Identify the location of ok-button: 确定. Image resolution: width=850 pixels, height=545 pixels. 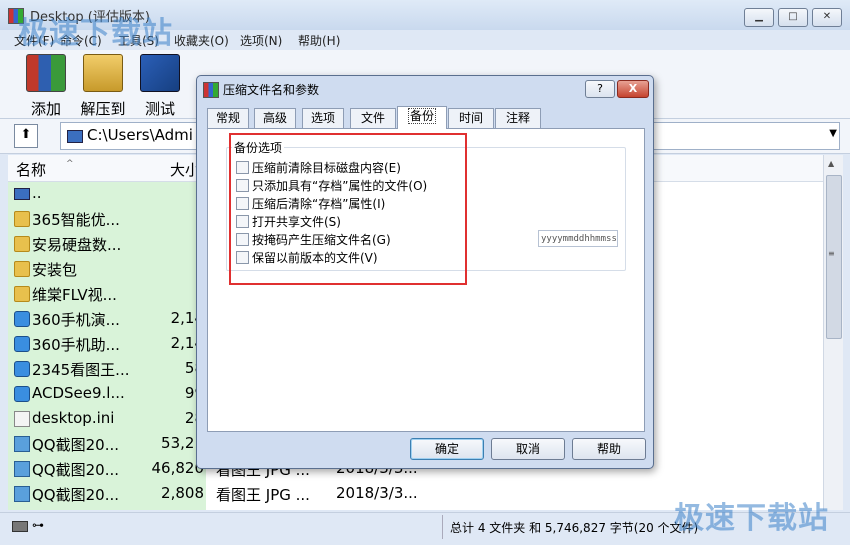
(447, 449).